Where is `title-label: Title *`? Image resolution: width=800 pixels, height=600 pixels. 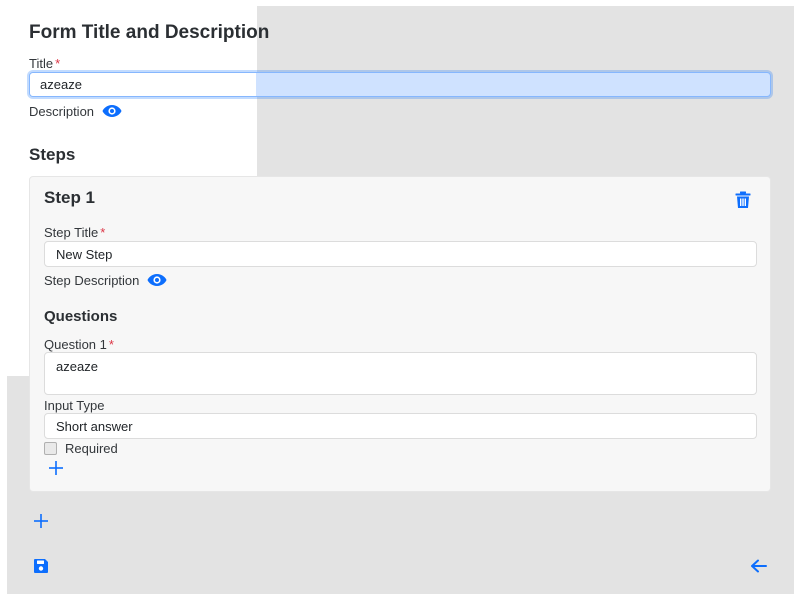 title-label: Title * is located at coordinates (44, 63).